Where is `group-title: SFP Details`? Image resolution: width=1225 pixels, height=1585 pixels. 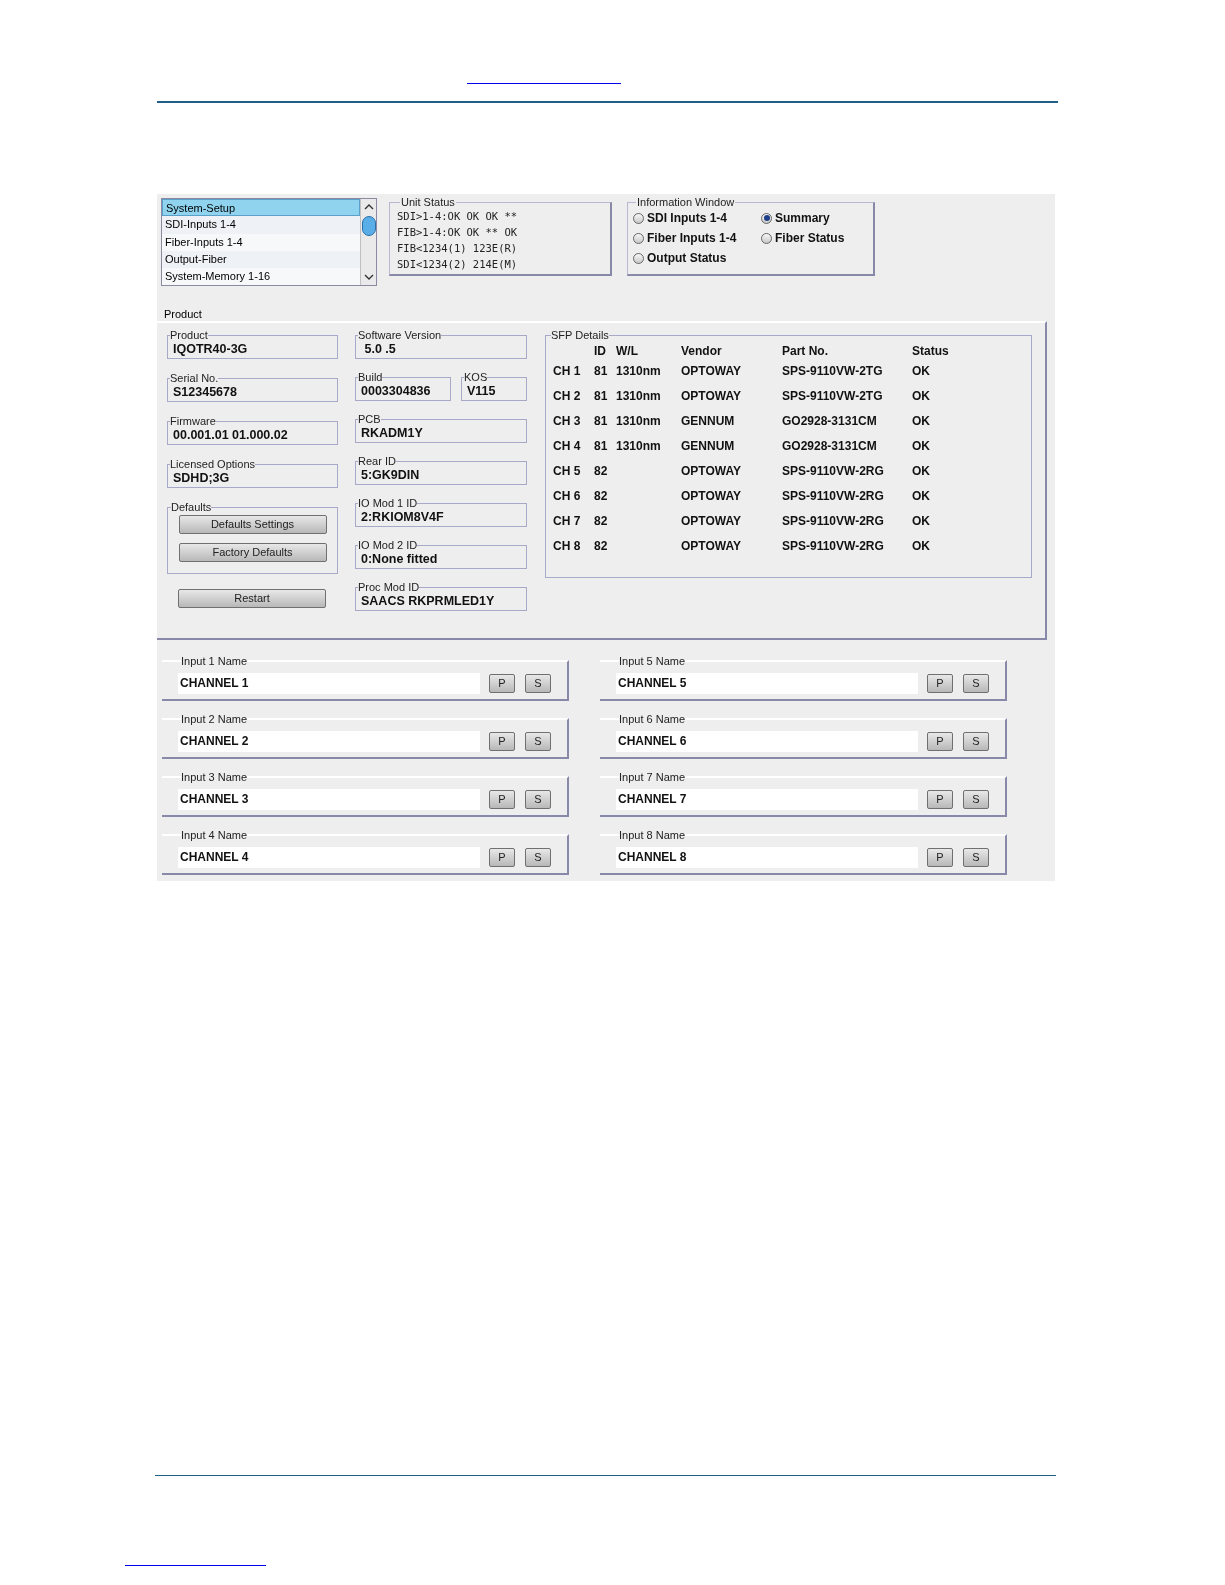
group-title: SFP Details is located at coordinates (580, 335).